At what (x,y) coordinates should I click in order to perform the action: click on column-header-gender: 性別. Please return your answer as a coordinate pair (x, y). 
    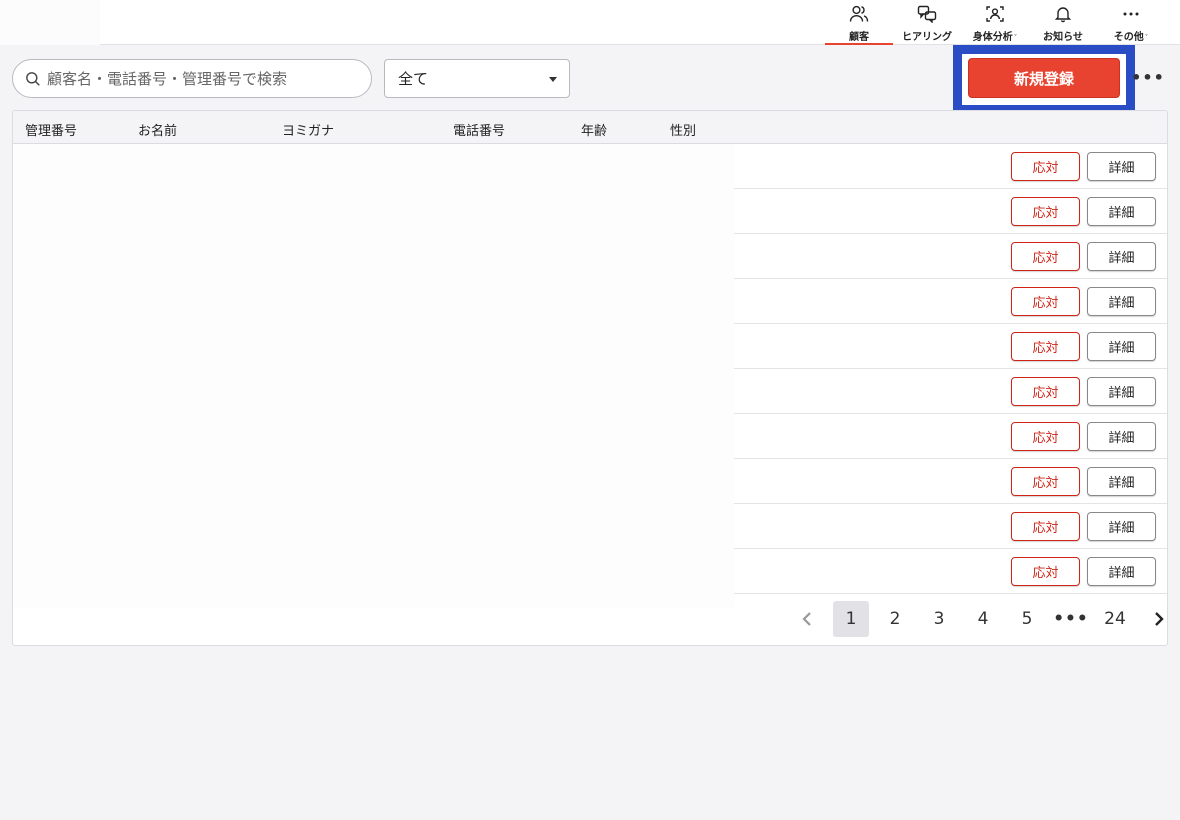
    Looking at the image, I should click on (683, 131).